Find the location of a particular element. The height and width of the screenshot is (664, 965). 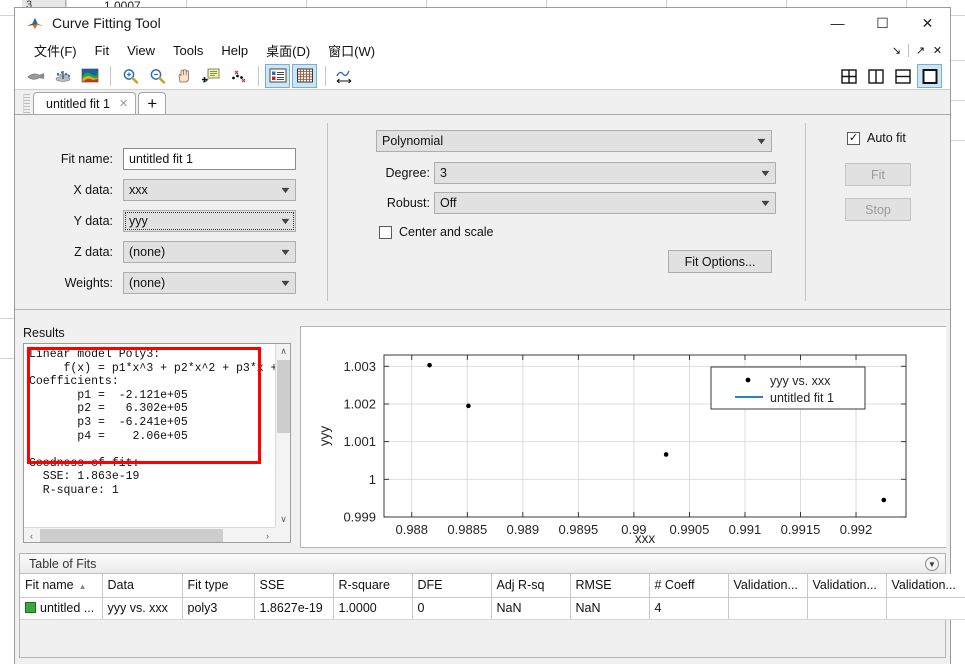

title-bar: Curve Fitting Tool — ☐ ✕ is located at coordinates (482, 23).